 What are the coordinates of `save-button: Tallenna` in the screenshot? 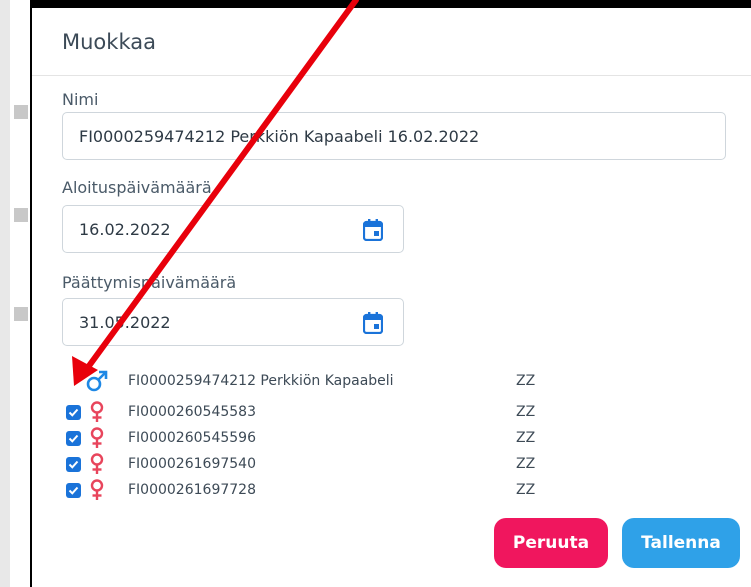 It's located at (681, 543).